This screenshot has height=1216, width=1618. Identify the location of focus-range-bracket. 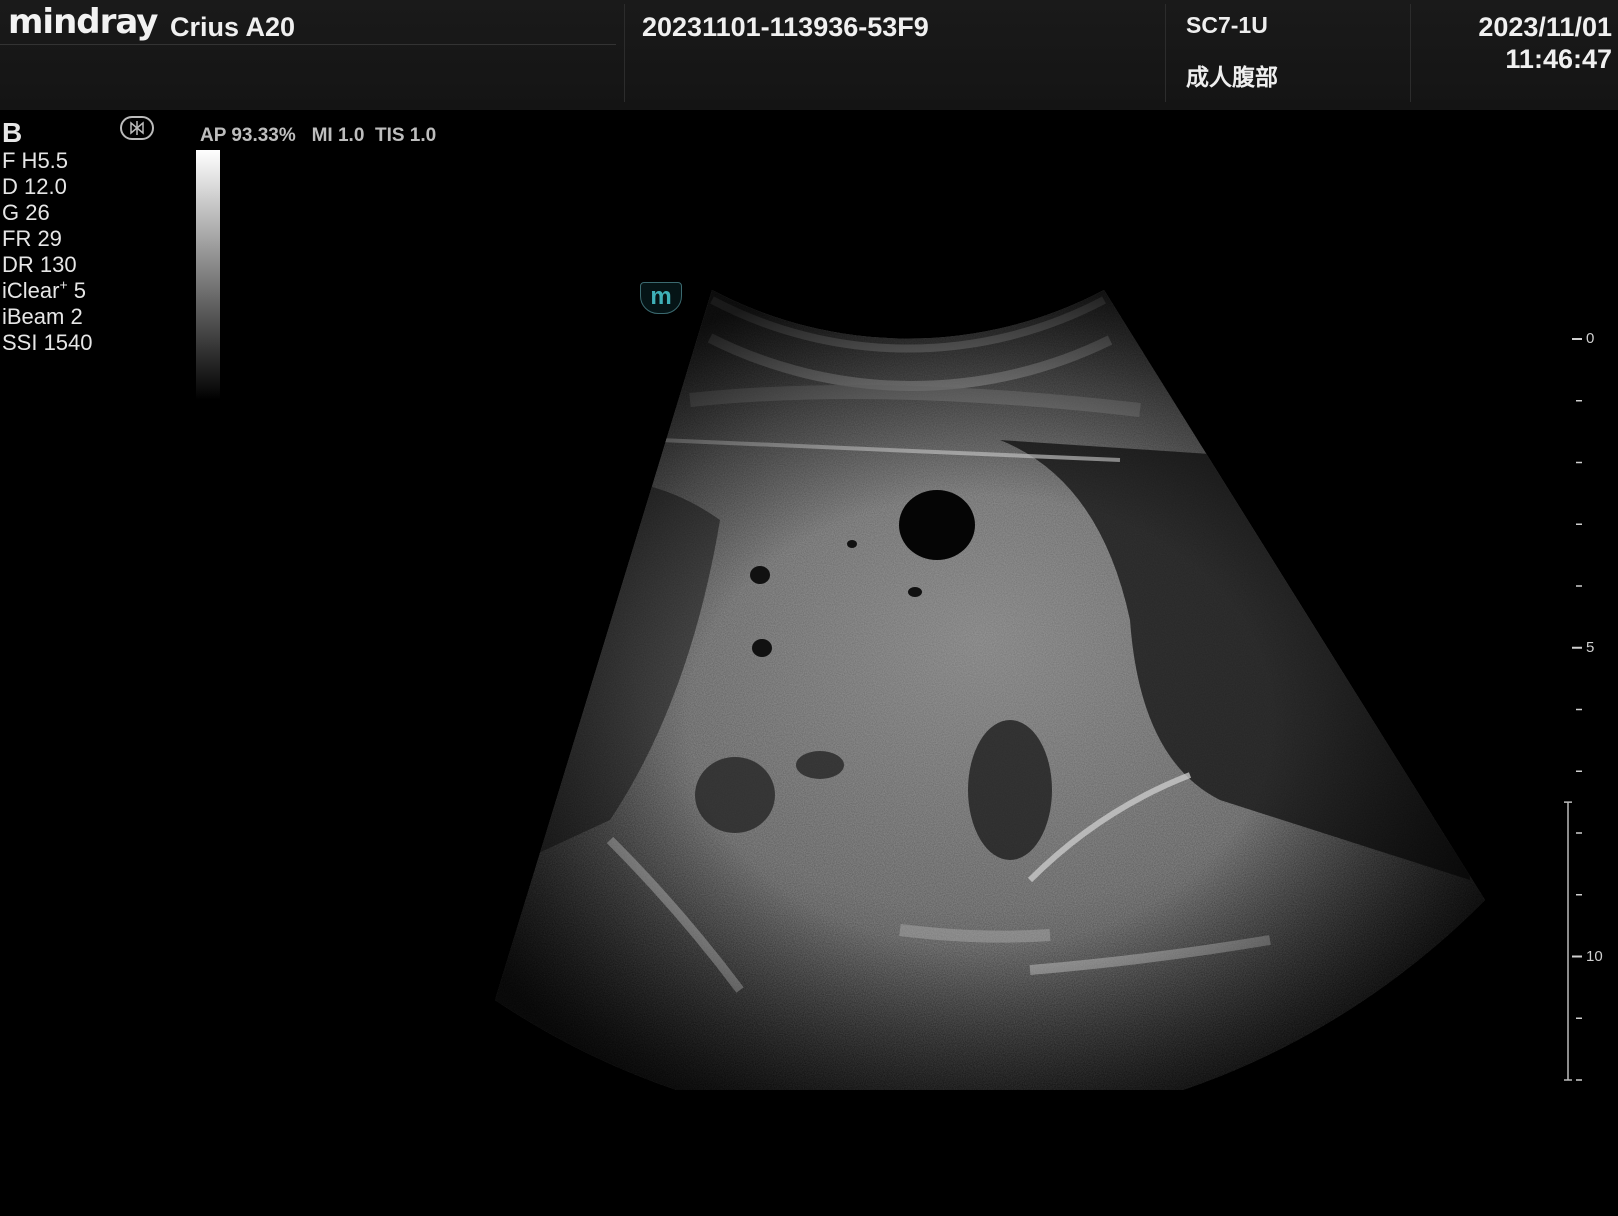
(1568, 941).